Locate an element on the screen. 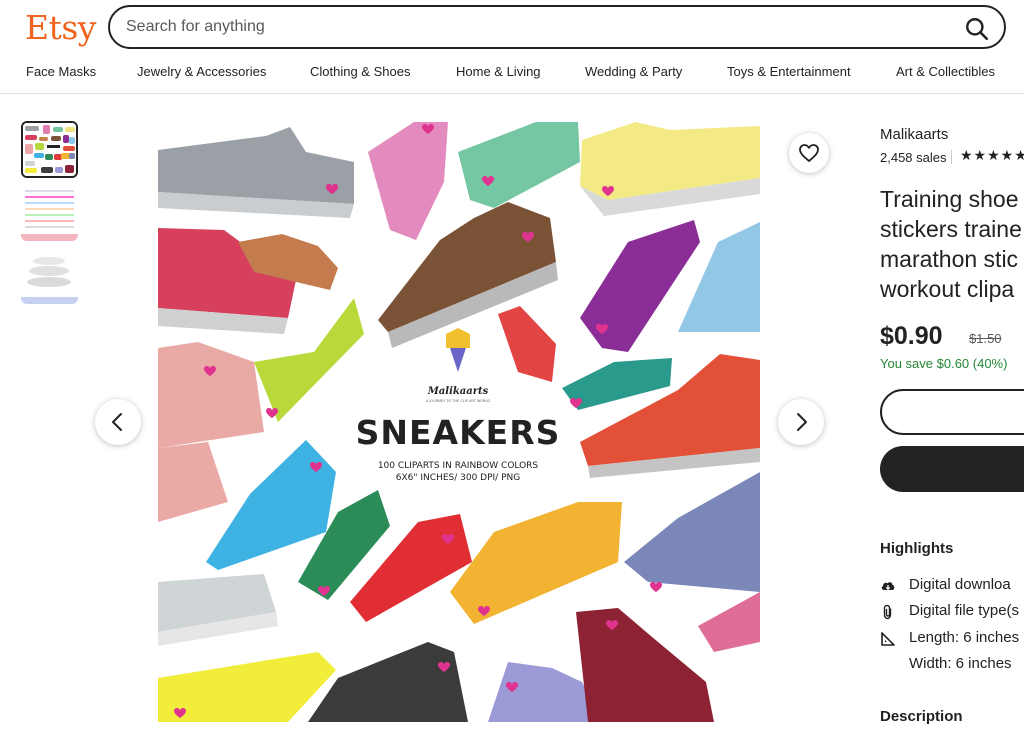 The width and height of the screenshot is (1024, 745). add-to-cart-button is located at coordinates (952, 469).